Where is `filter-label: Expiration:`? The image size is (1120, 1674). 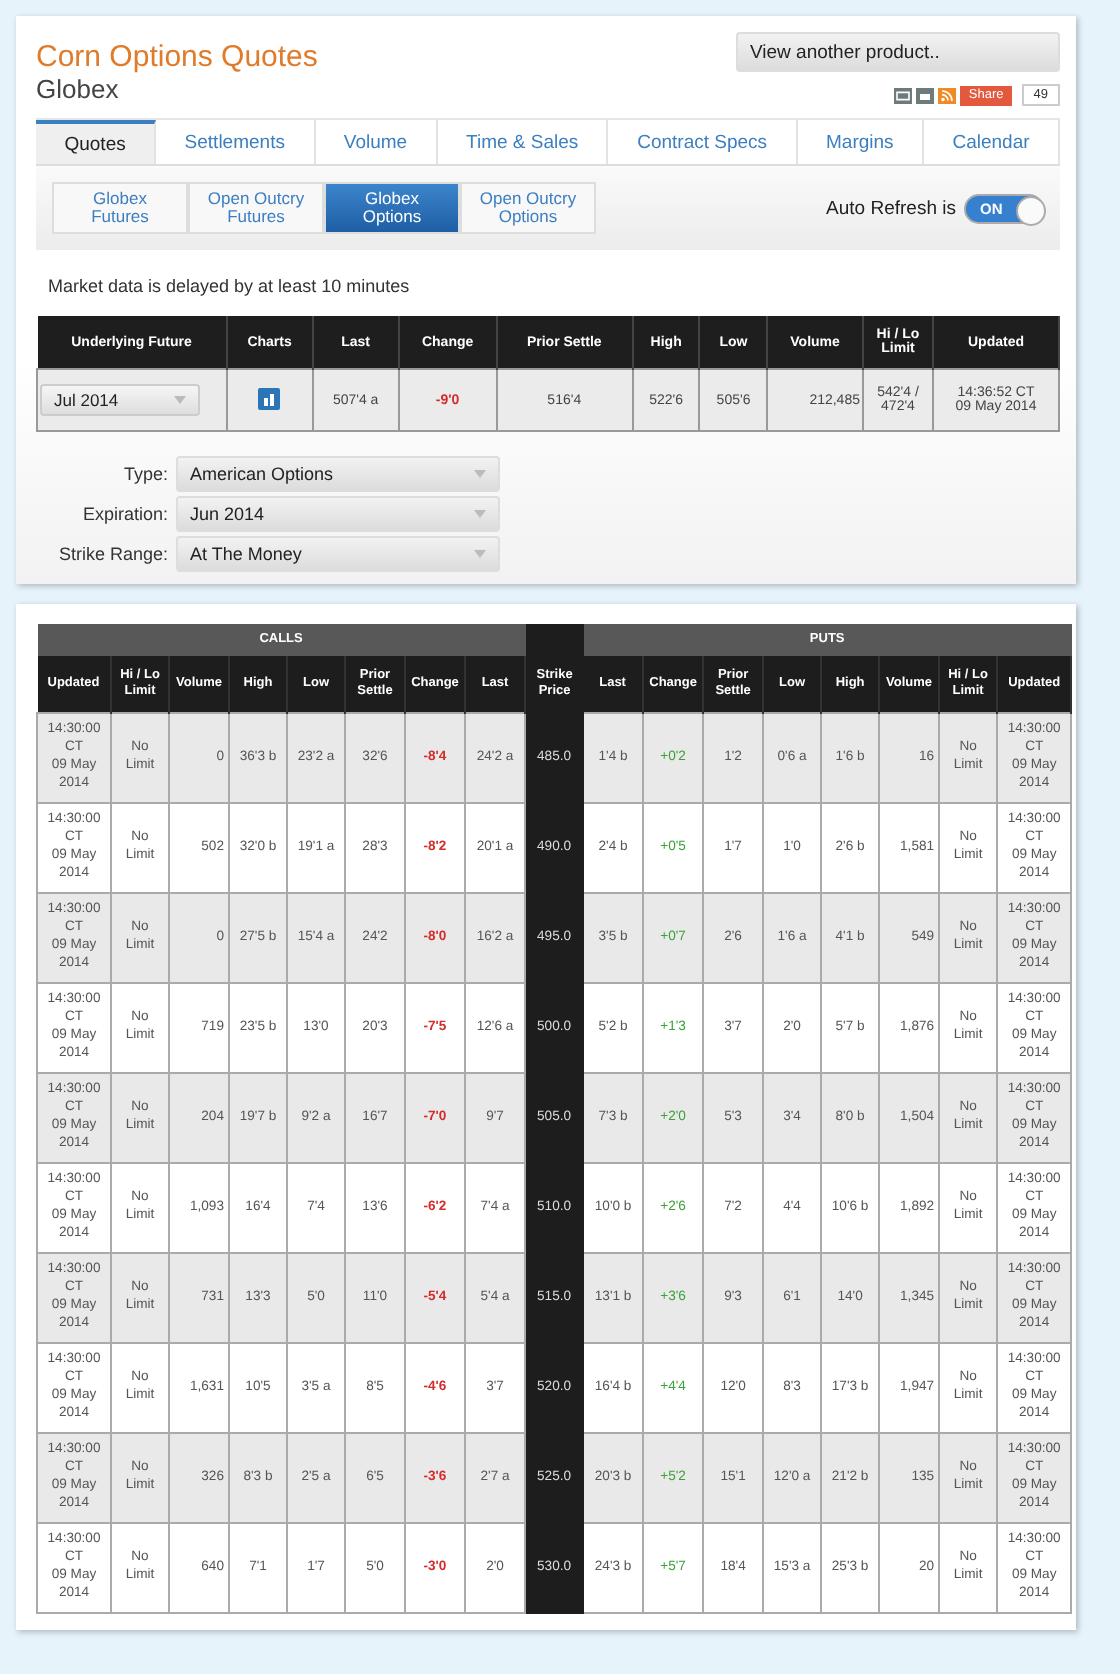 filter-label: Expiration: is located at coordinates (124, 514).